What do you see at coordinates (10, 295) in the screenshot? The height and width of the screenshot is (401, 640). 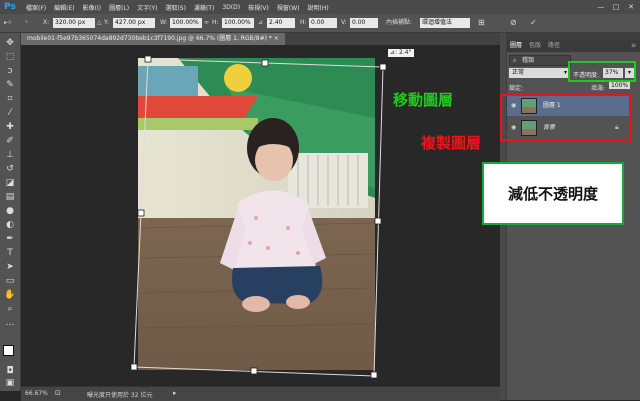 I see `hand-tool-icon: ✋` at bounding box center [10, 295].